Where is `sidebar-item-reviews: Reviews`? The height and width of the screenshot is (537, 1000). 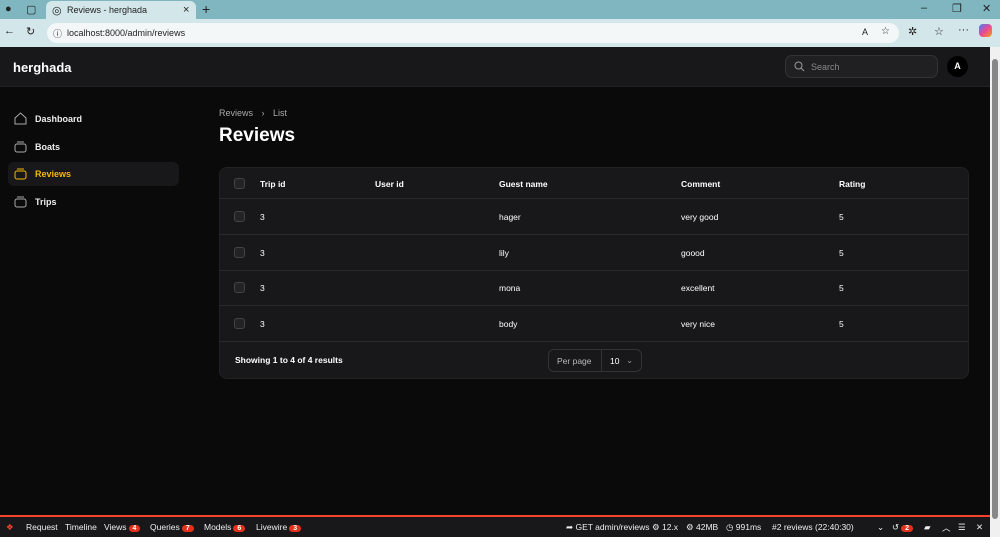
sidebar-item-reviews: Reviews is located at coordinates (93, 174).